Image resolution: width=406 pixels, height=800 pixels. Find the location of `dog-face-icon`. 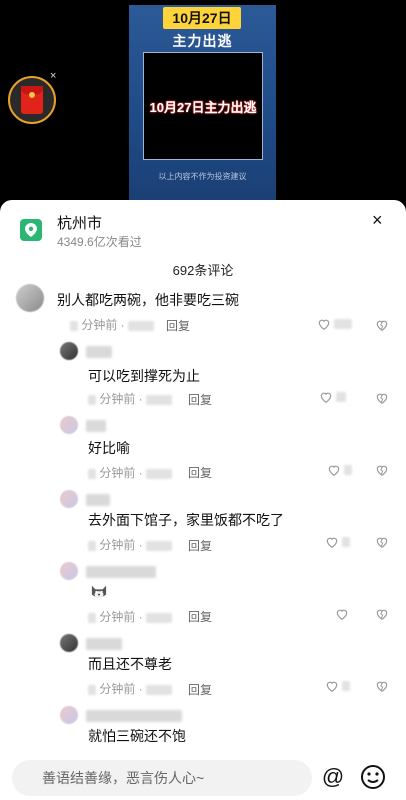

dog-face-icon is located at coordinates (99, 592).